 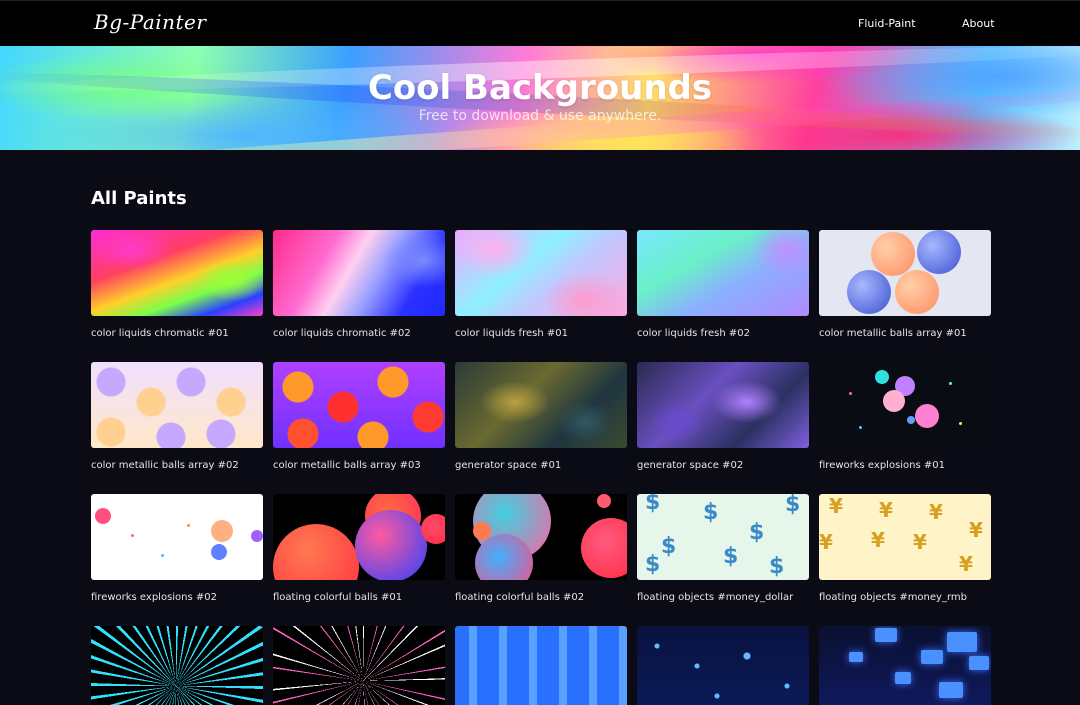 I want to click on paint-card: color liquids fresh #01, so click(x=541, y=284).